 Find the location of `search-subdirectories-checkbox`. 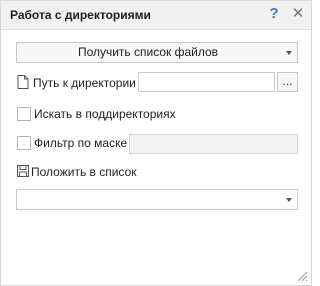

search-subdirectories-checkbox is located at coordinates (24, 114).